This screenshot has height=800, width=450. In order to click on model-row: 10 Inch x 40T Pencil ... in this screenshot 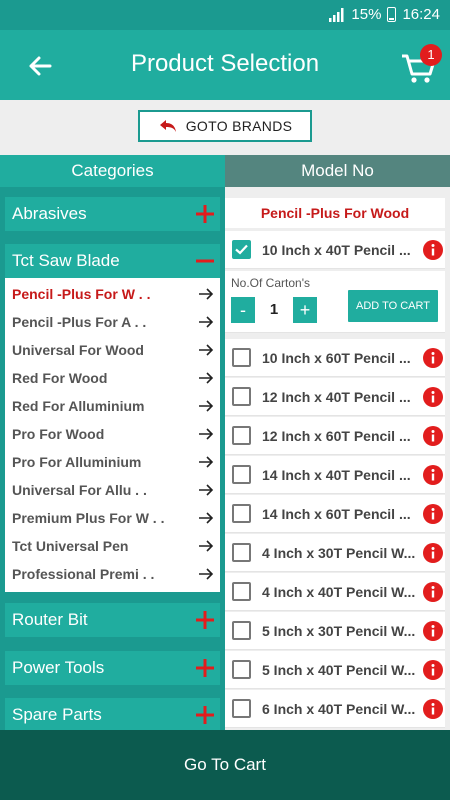, I will do `click(335, 250)`.